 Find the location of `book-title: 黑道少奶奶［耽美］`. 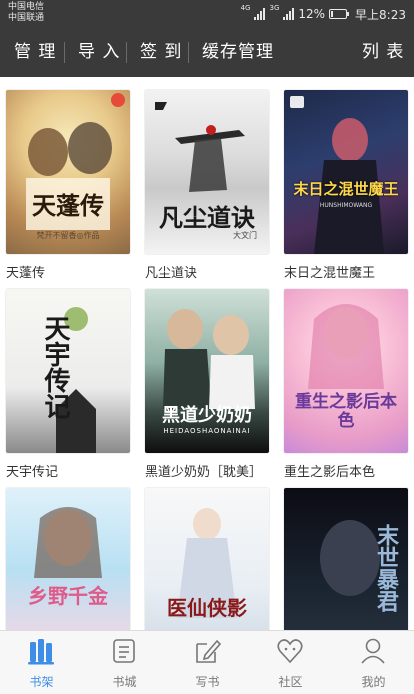

book-title: 黑道少奶奶［耽美］ is located at coordinates (207, 470).